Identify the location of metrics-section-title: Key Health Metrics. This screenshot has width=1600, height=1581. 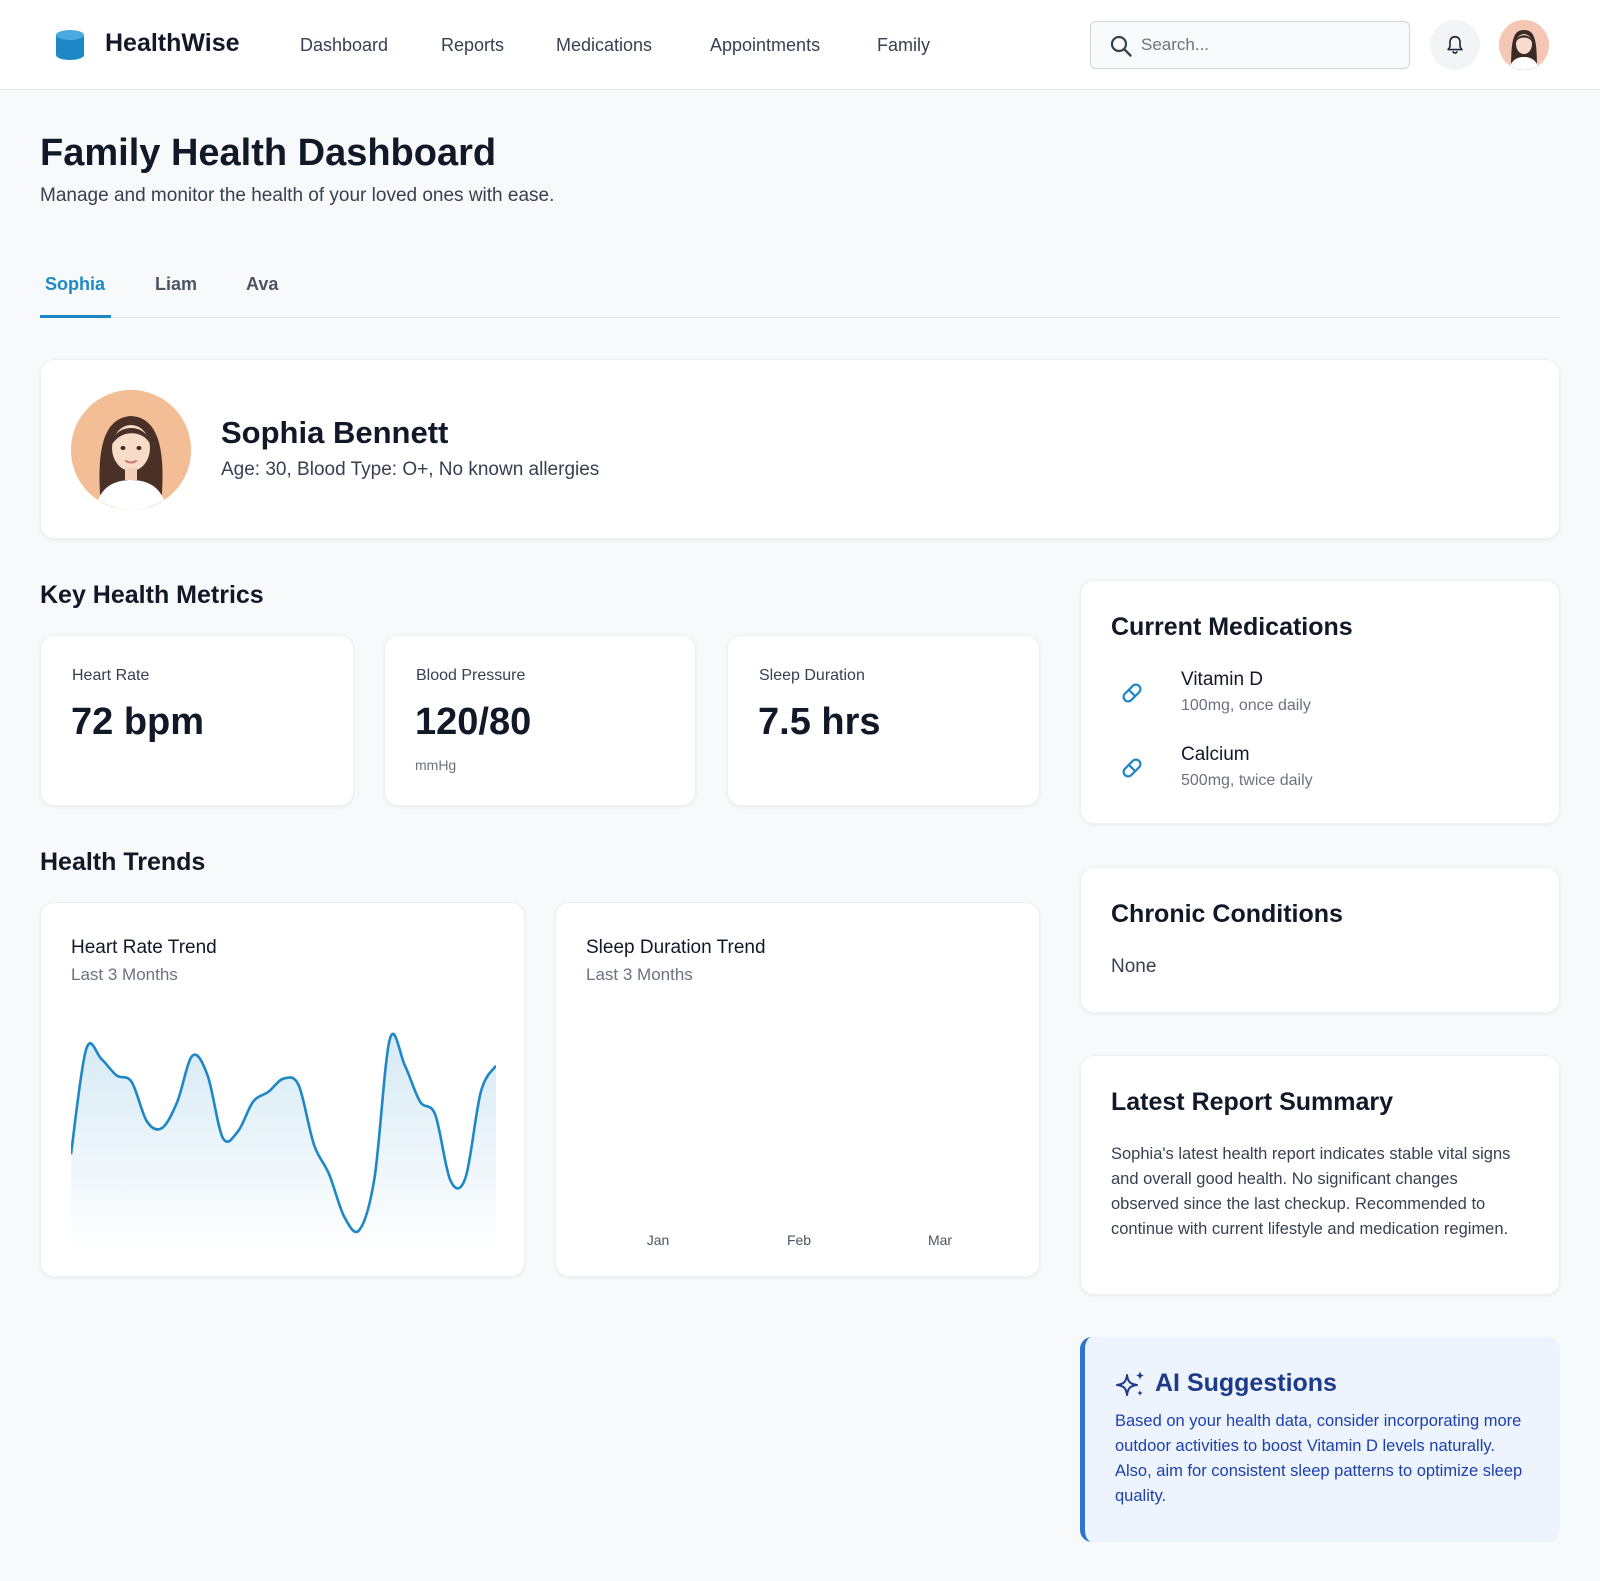
(152, 595).